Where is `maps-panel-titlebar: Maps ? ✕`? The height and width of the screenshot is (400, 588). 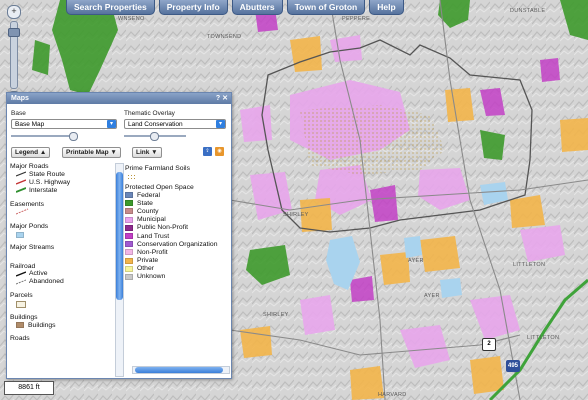 maps-panel-titlebar: Maps ? ✕ is located at coordinates (119, 98).